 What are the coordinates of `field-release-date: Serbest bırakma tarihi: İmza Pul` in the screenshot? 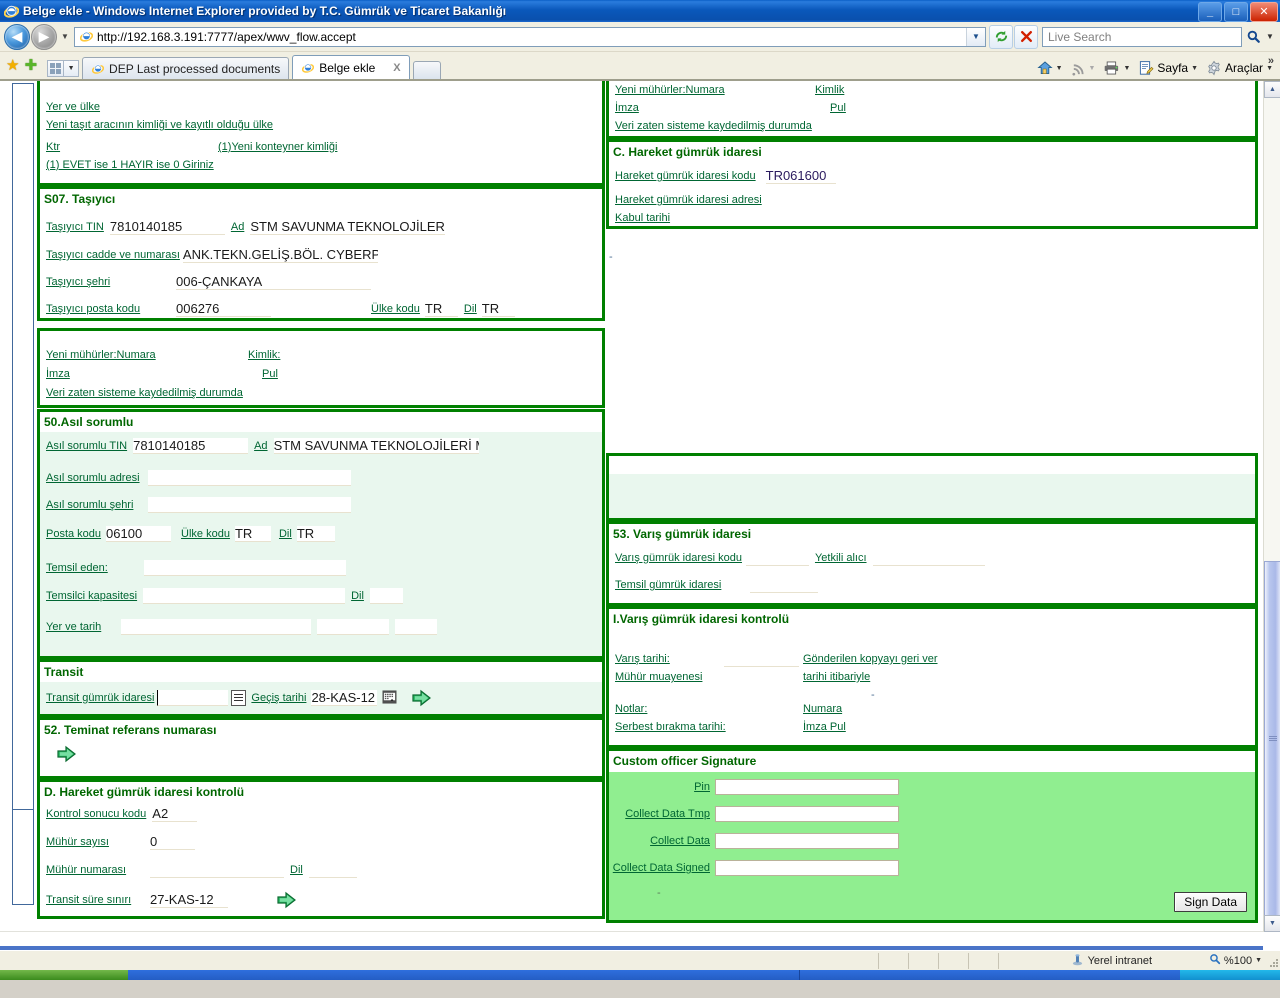 It's located at (730, 727).